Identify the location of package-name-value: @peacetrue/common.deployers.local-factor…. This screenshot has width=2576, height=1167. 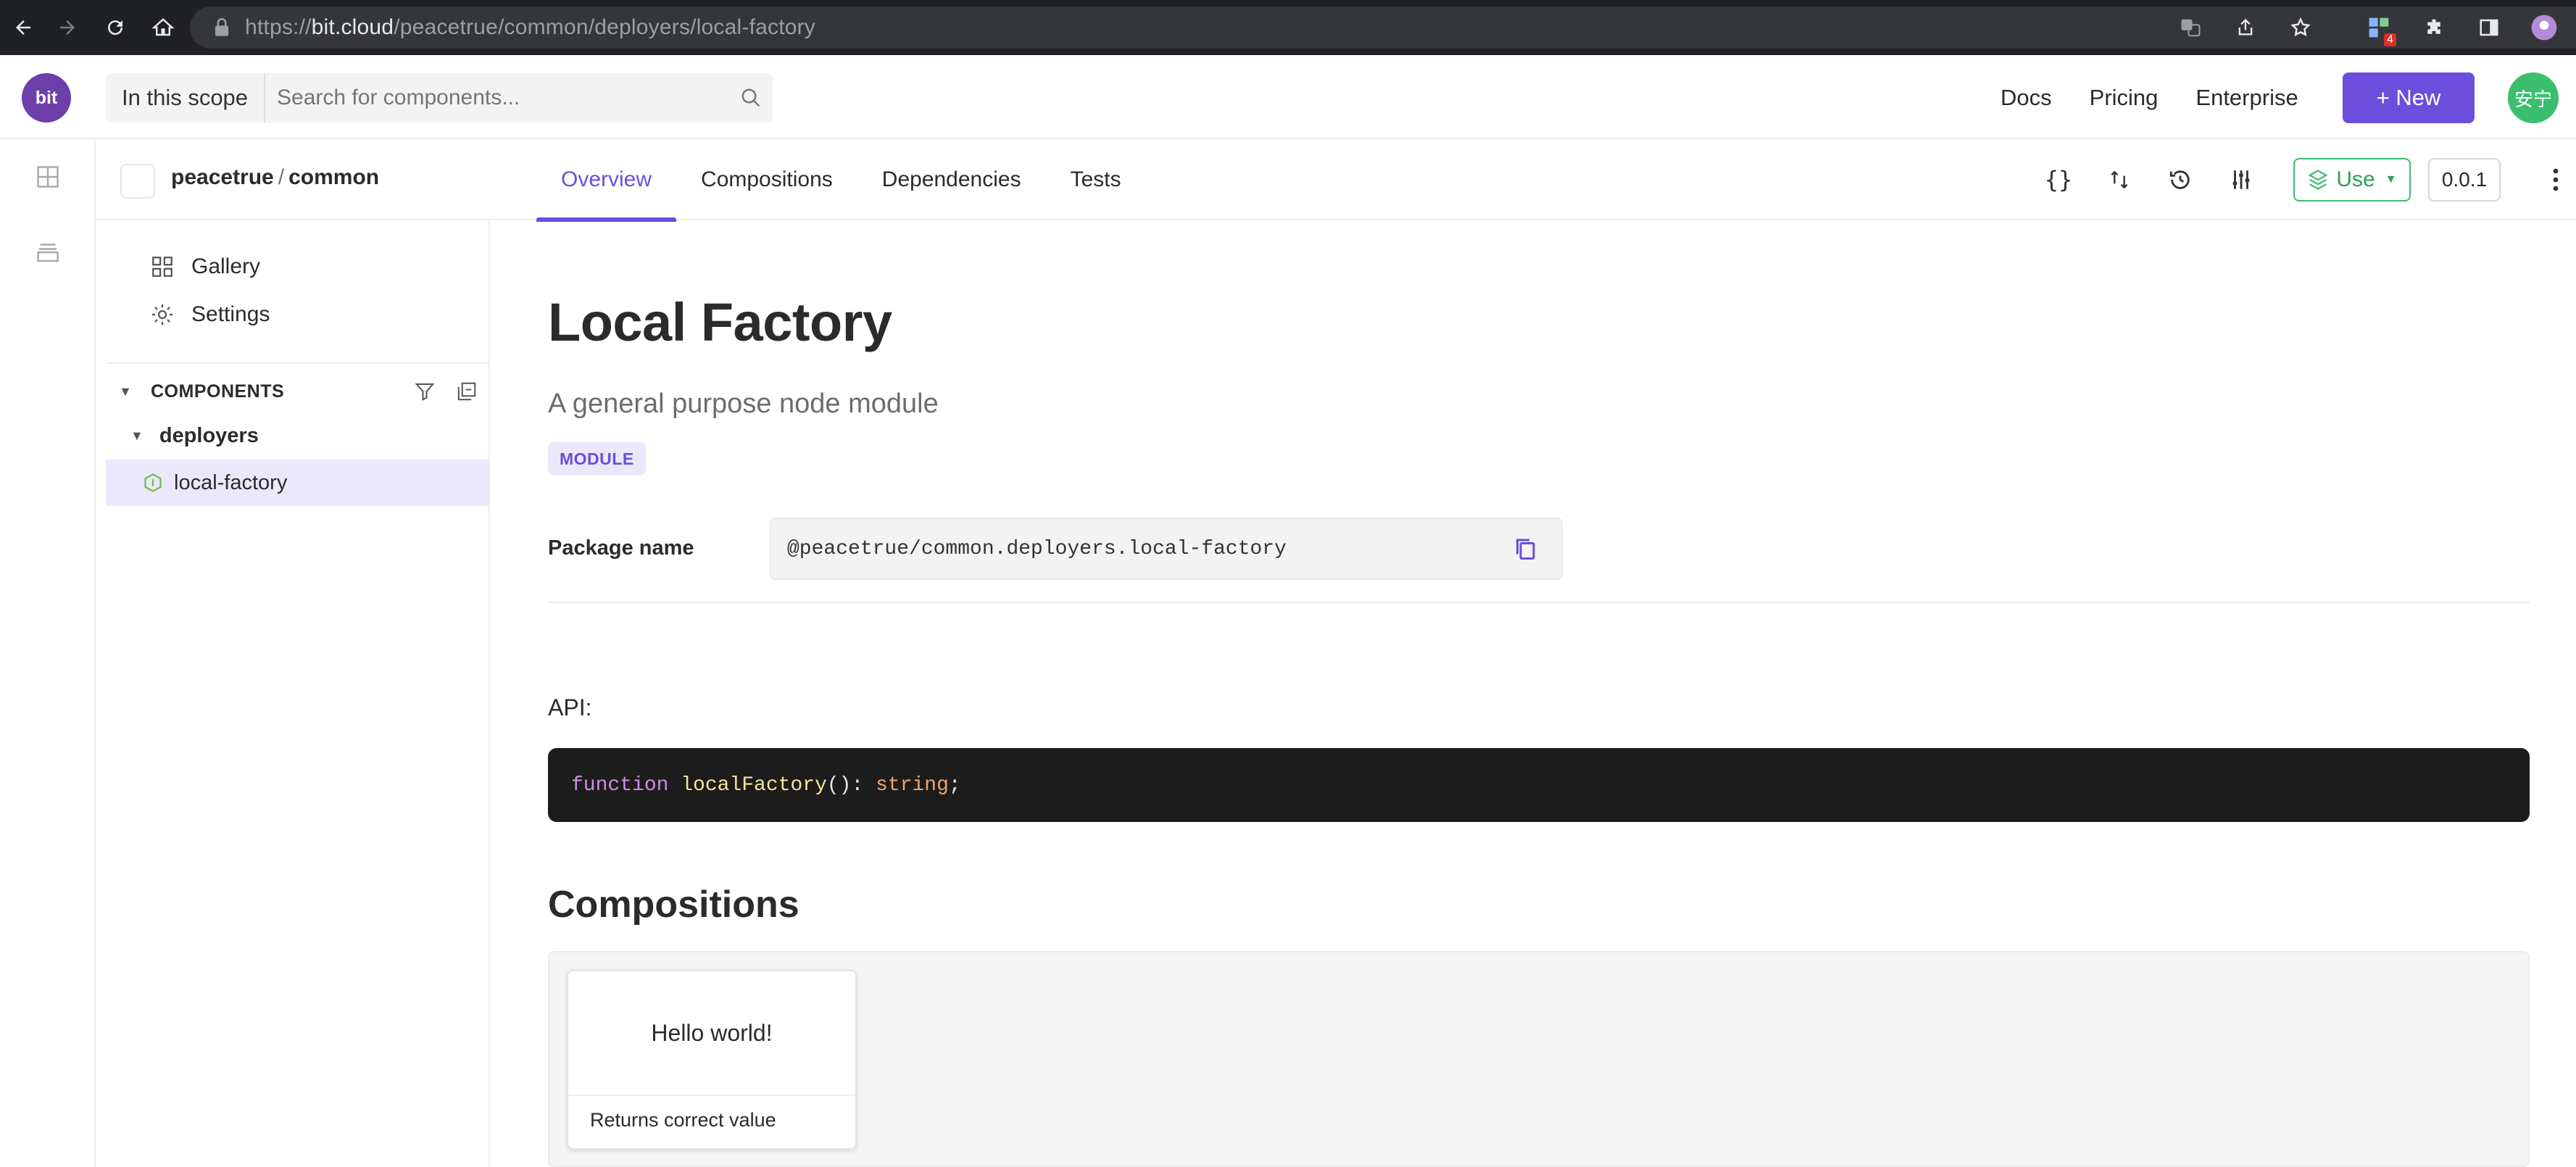
(1145, 549).